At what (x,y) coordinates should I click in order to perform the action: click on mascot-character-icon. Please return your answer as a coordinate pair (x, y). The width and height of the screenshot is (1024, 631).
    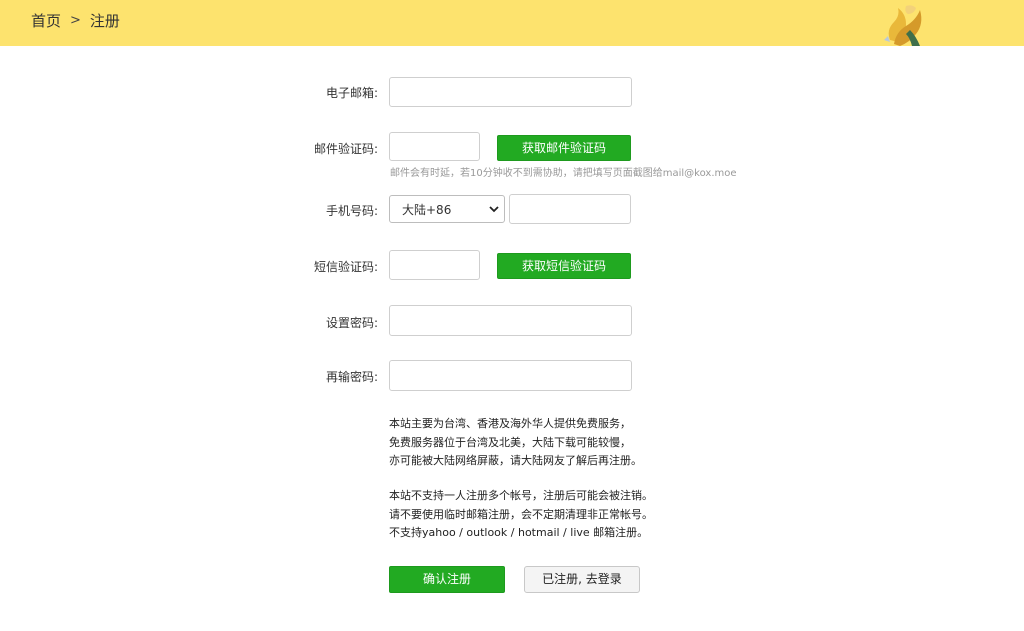
    Looking at the image, I should click on (903, 25).